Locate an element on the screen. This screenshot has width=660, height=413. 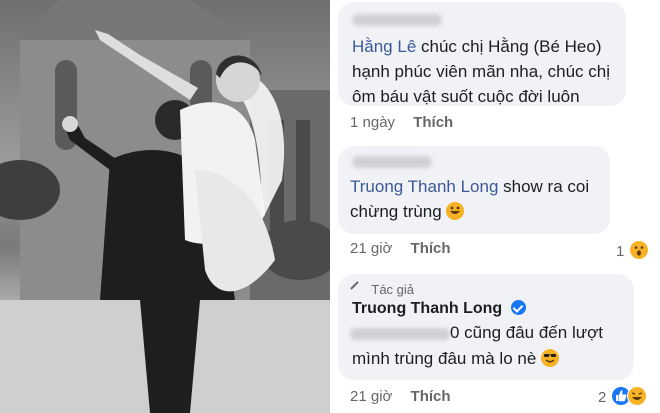
comment-text-line: chúc chị Hằng (Bé Heo) is located at coordinates (511, 46).